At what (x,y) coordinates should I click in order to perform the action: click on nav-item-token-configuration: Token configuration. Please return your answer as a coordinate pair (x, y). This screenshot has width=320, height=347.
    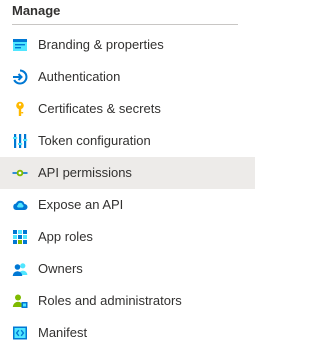
    Looking at the image, I should click on (127, 141).